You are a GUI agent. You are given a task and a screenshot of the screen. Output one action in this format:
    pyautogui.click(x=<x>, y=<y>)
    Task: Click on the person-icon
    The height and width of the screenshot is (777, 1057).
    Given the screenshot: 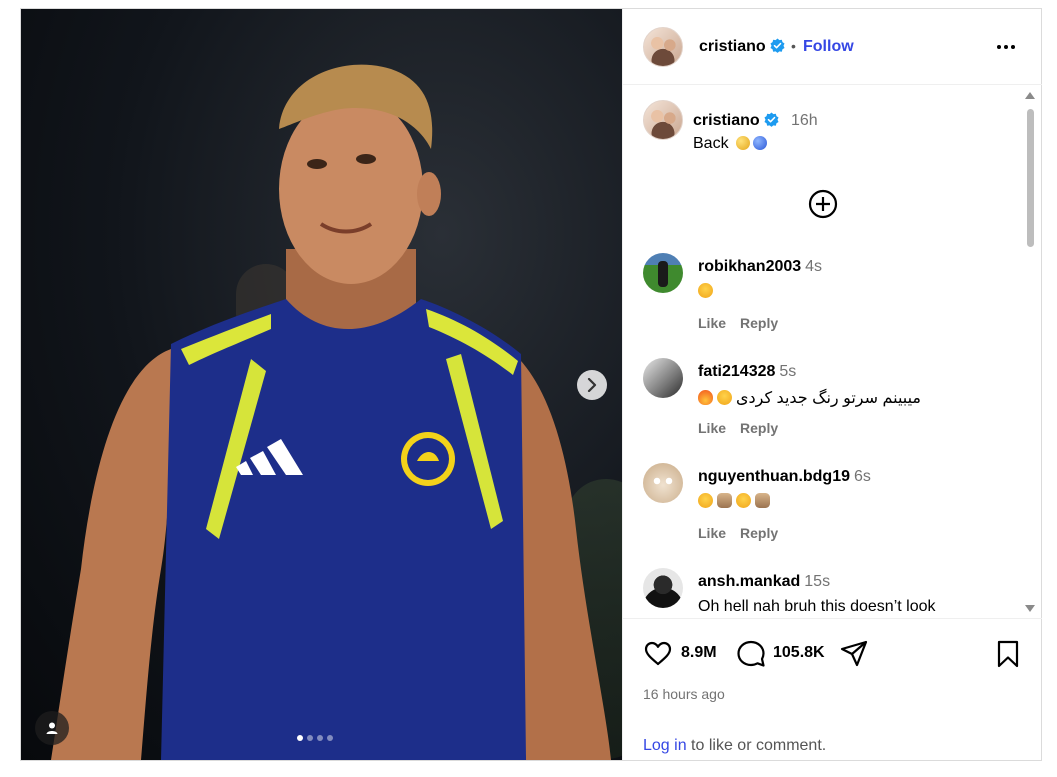 What is the action you would take?
    pyautogui.click(x=52, y=728)
    